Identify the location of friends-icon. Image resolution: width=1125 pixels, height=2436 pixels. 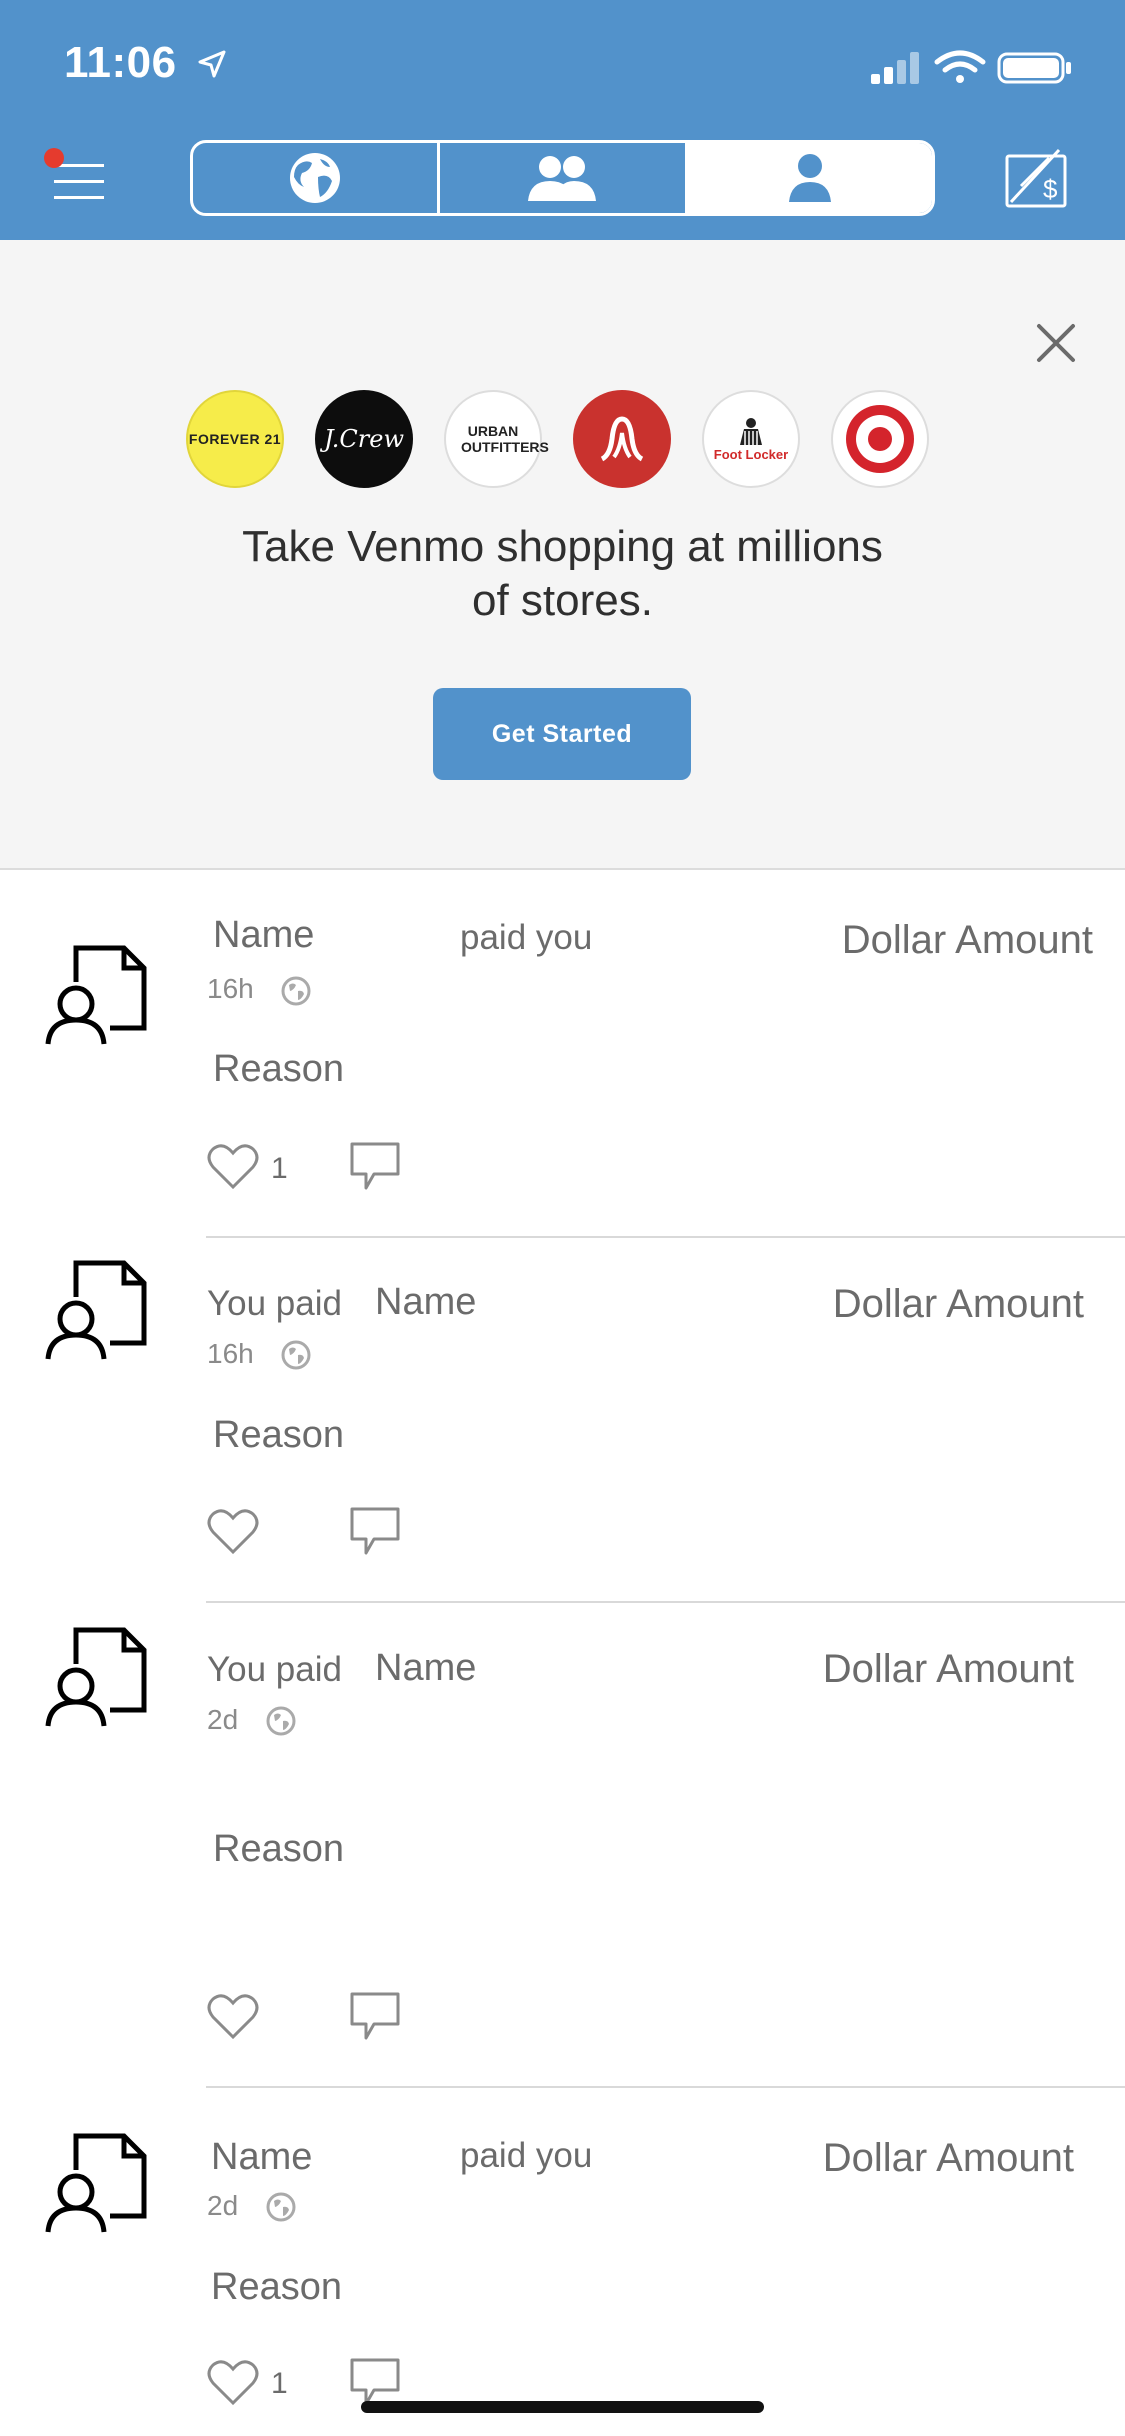
(562, 178).